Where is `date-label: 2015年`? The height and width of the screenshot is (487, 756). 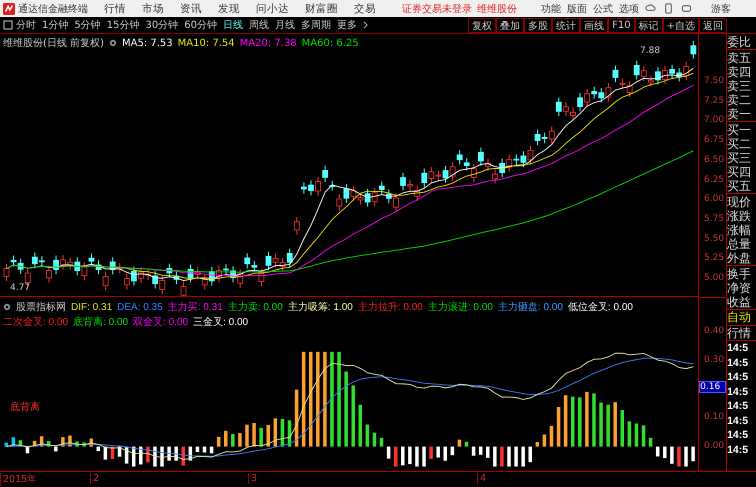 date-label: 2015年 is located at coordinates (19, 479).